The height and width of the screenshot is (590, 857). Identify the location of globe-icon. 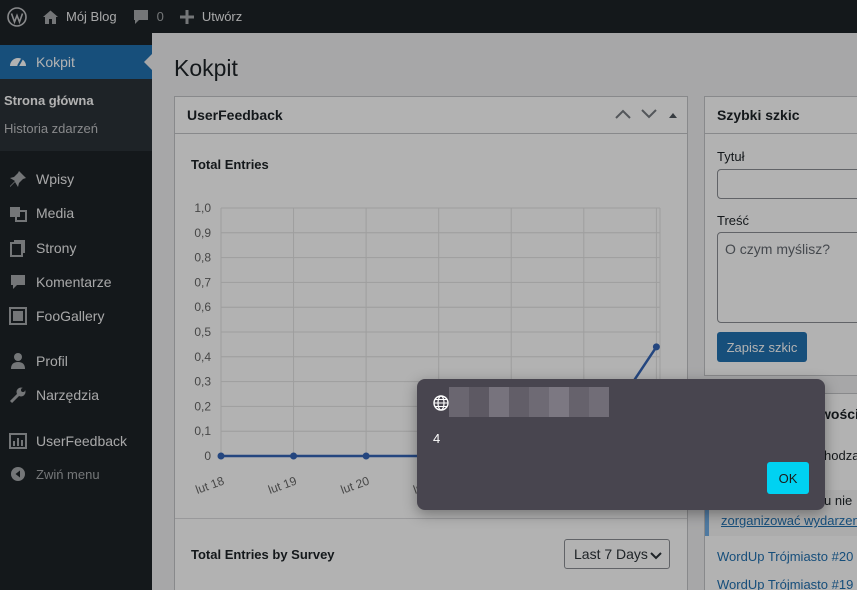
(441, 404).